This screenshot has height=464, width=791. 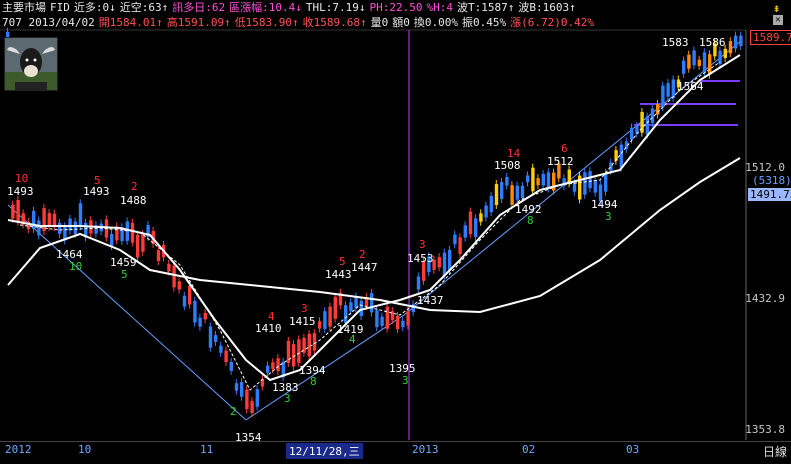 What do you see at coordinates (31, 64) in the screenshot?
I see `cow-logo` at bounding box center [31, 64].